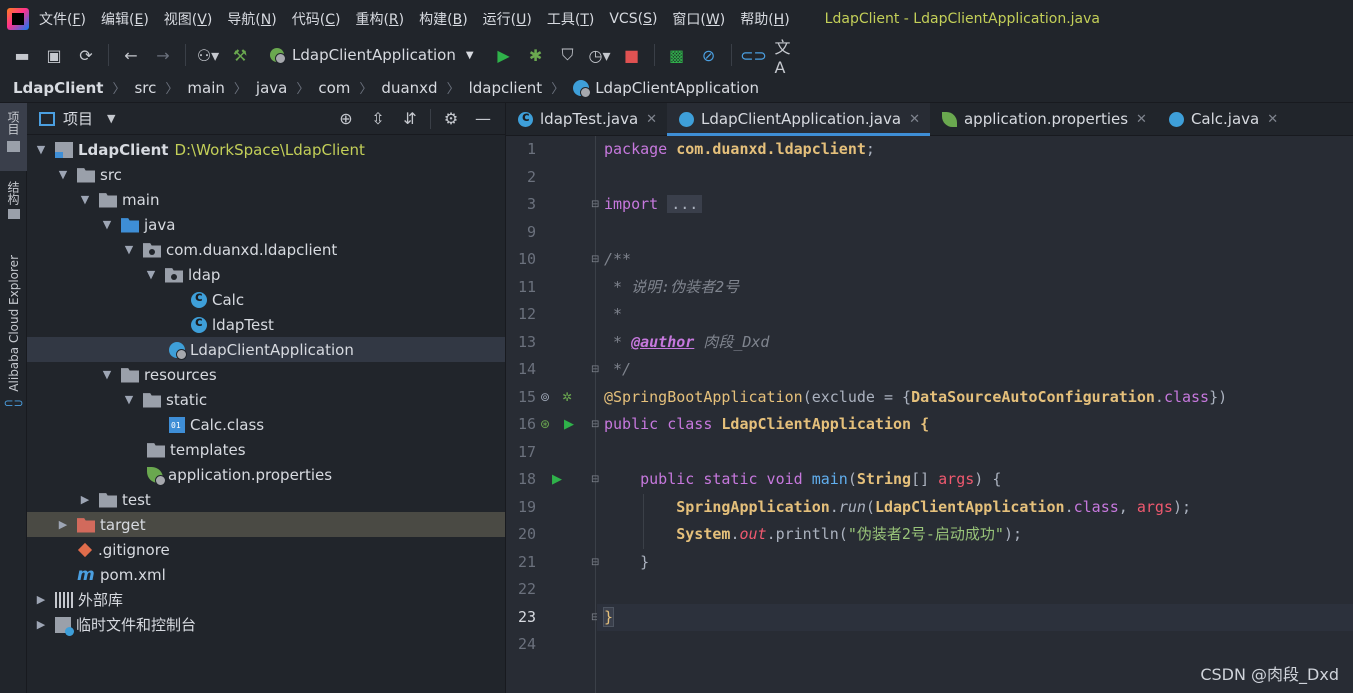 The image size is (1353, 693). I want to click on tree-item-calc: Calc, so click(266, 299).